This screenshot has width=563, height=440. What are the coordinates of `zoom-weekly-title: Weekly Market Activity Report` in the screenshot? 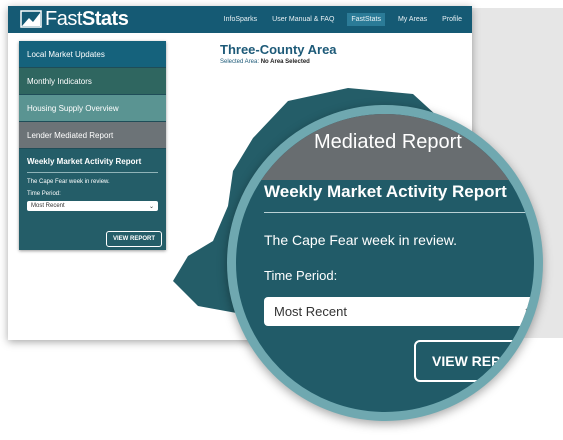 It's located at (385, 191).